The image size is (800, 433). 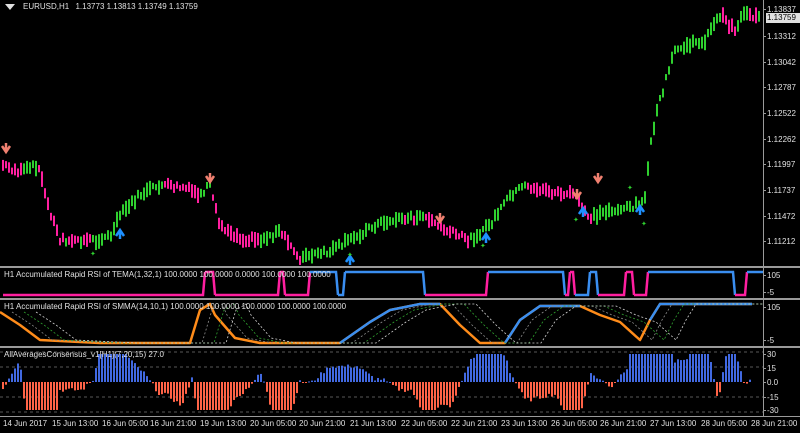 I want to click on symbol-dropdown-icon, so click(x=10, y=7).